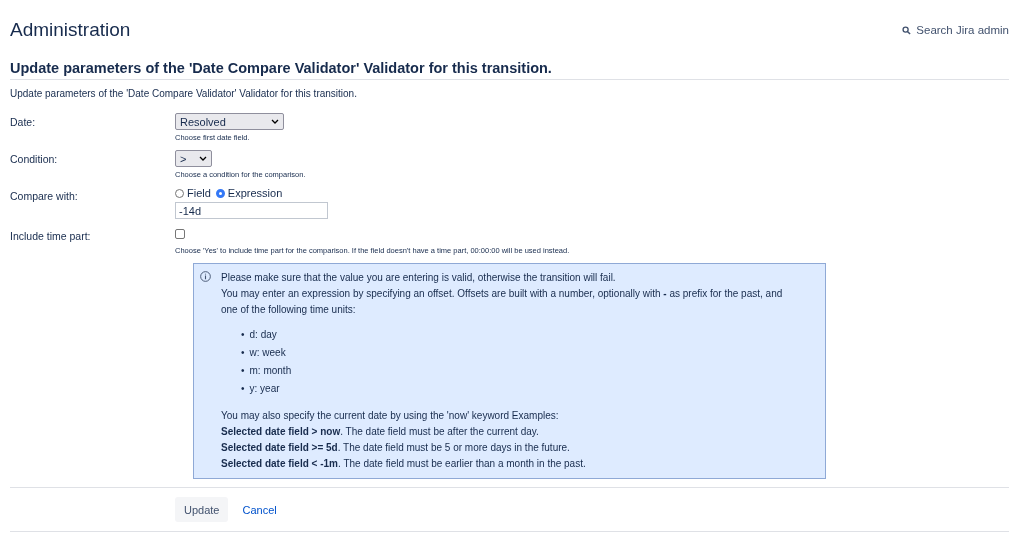 The height and width of the screenshot is (542, 1022). What do you see at coordinates (249, 193) in the screenshot?
I see `radio-option: Expression` at bounding box center [249, 193].